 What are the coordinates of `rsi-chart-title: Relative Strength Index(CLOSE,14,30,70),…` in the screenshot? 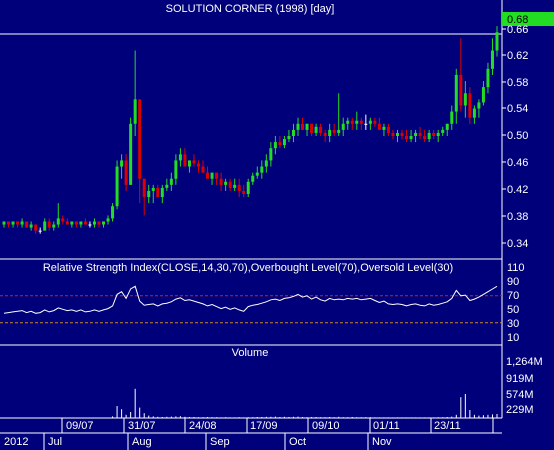 It's located at (248, 268).